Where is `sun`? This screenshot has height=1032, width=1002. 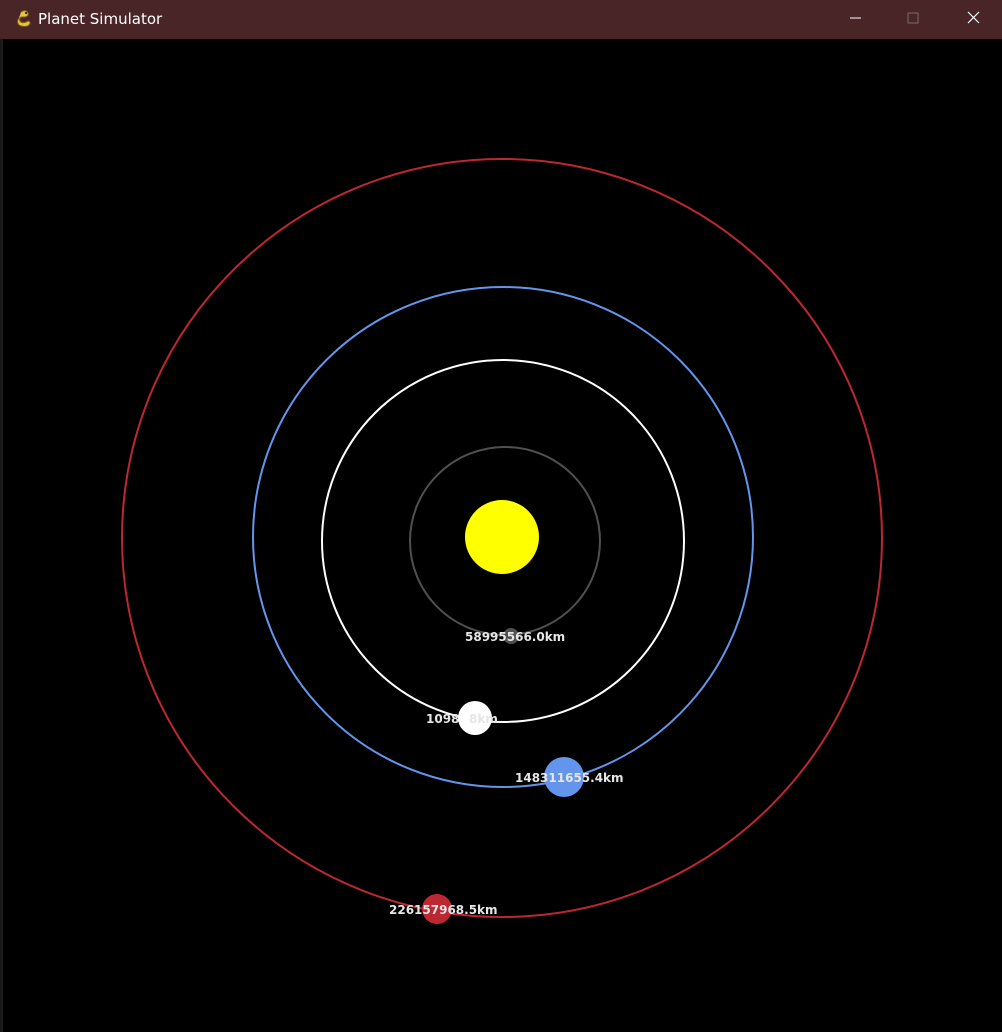 sun is located at coordinates (502, 537).